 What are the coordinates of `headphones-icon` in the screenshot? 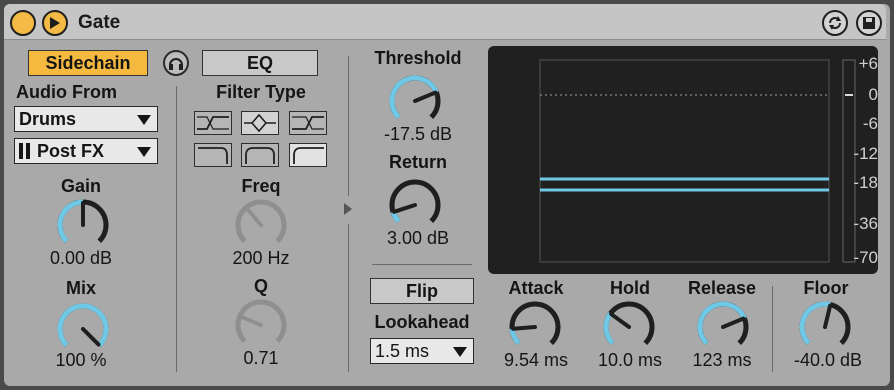 It's located at (176, 64).